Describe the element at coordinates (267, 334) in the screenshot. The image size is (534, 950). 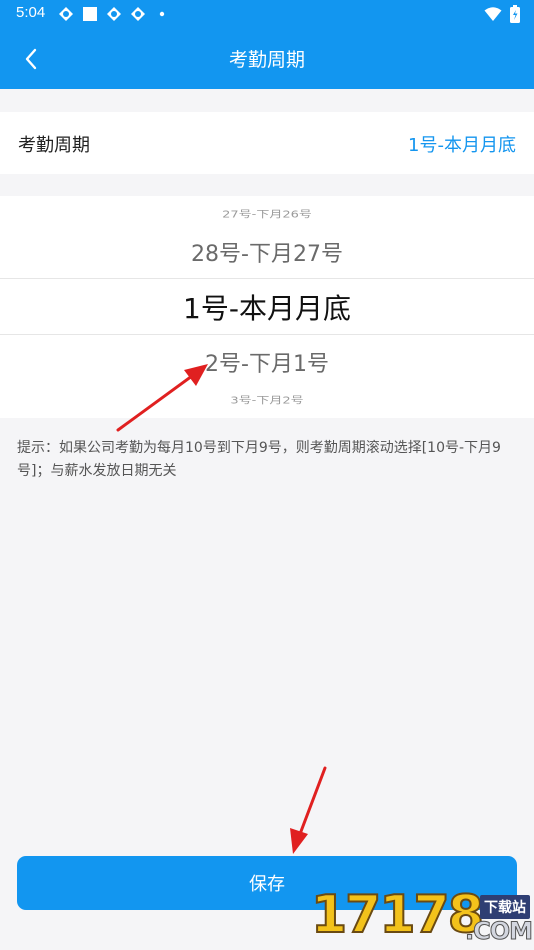
I see `picker-selection-bottom-divider` at that location.